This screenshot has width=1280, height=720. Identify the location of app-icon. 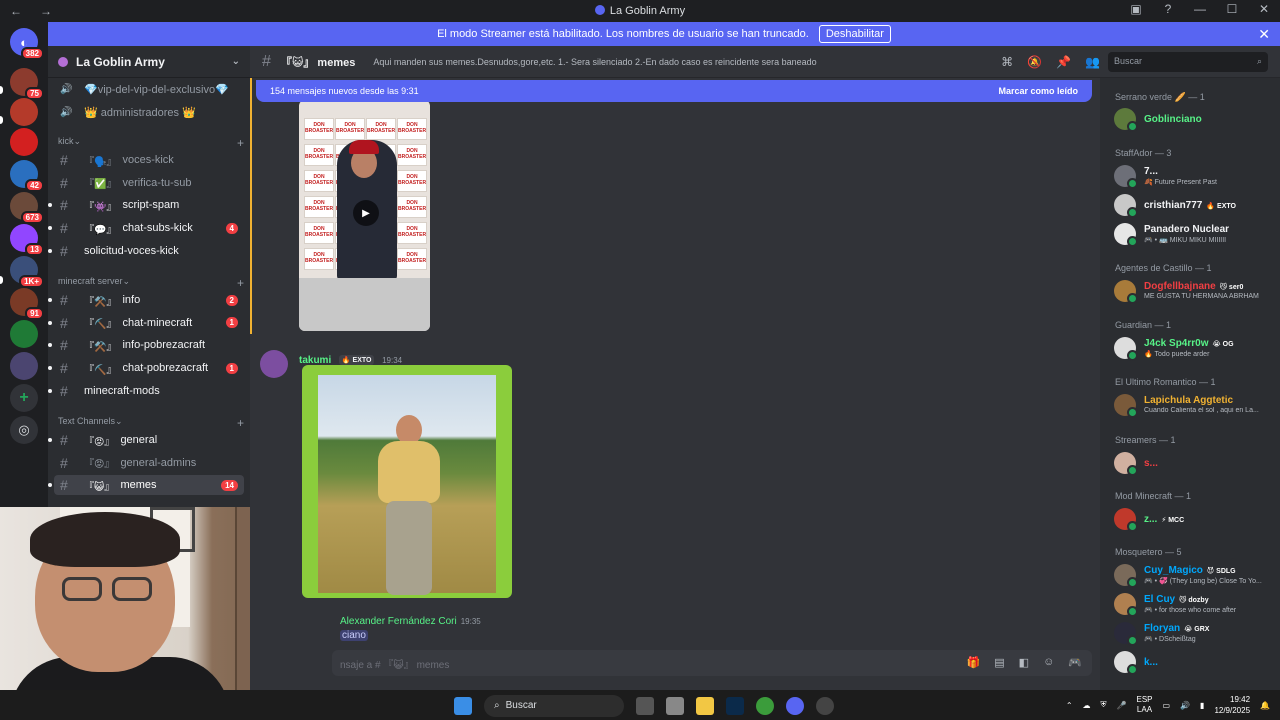
(675, 706).